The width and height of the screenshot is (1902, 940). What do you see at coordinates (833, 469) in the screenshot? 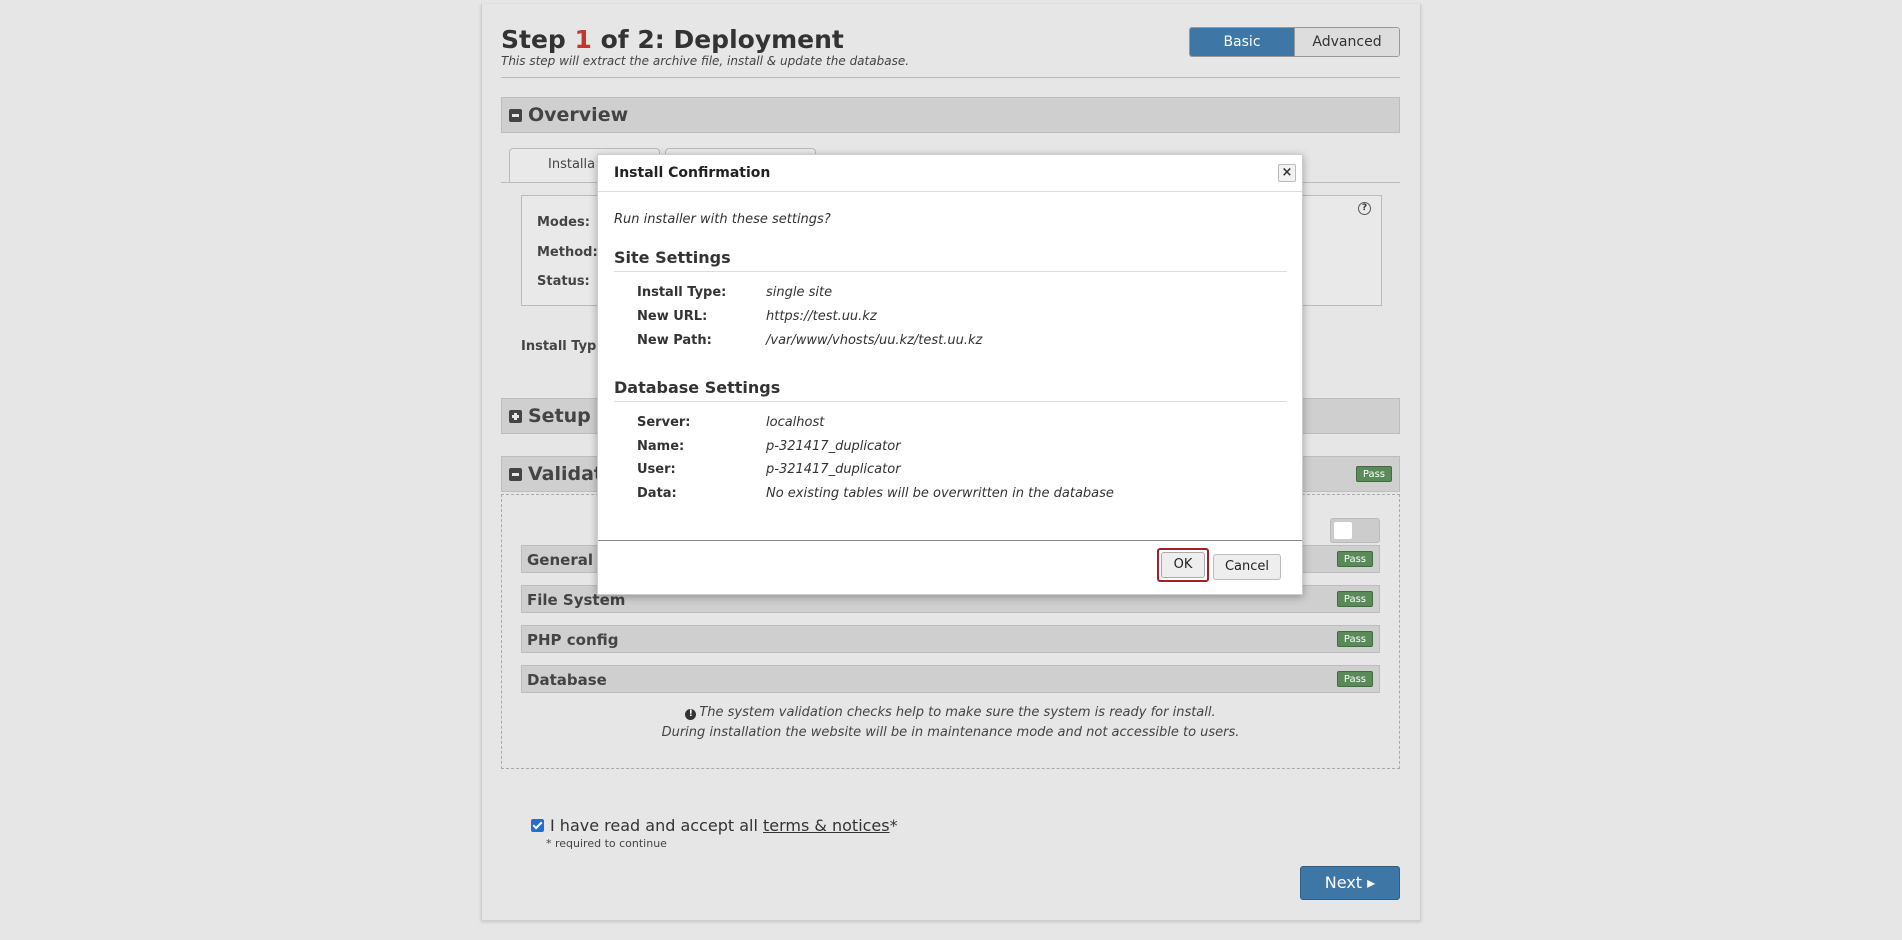
I see `db-user-value: p-321417_duplicator` at bounding box center [833, 469].